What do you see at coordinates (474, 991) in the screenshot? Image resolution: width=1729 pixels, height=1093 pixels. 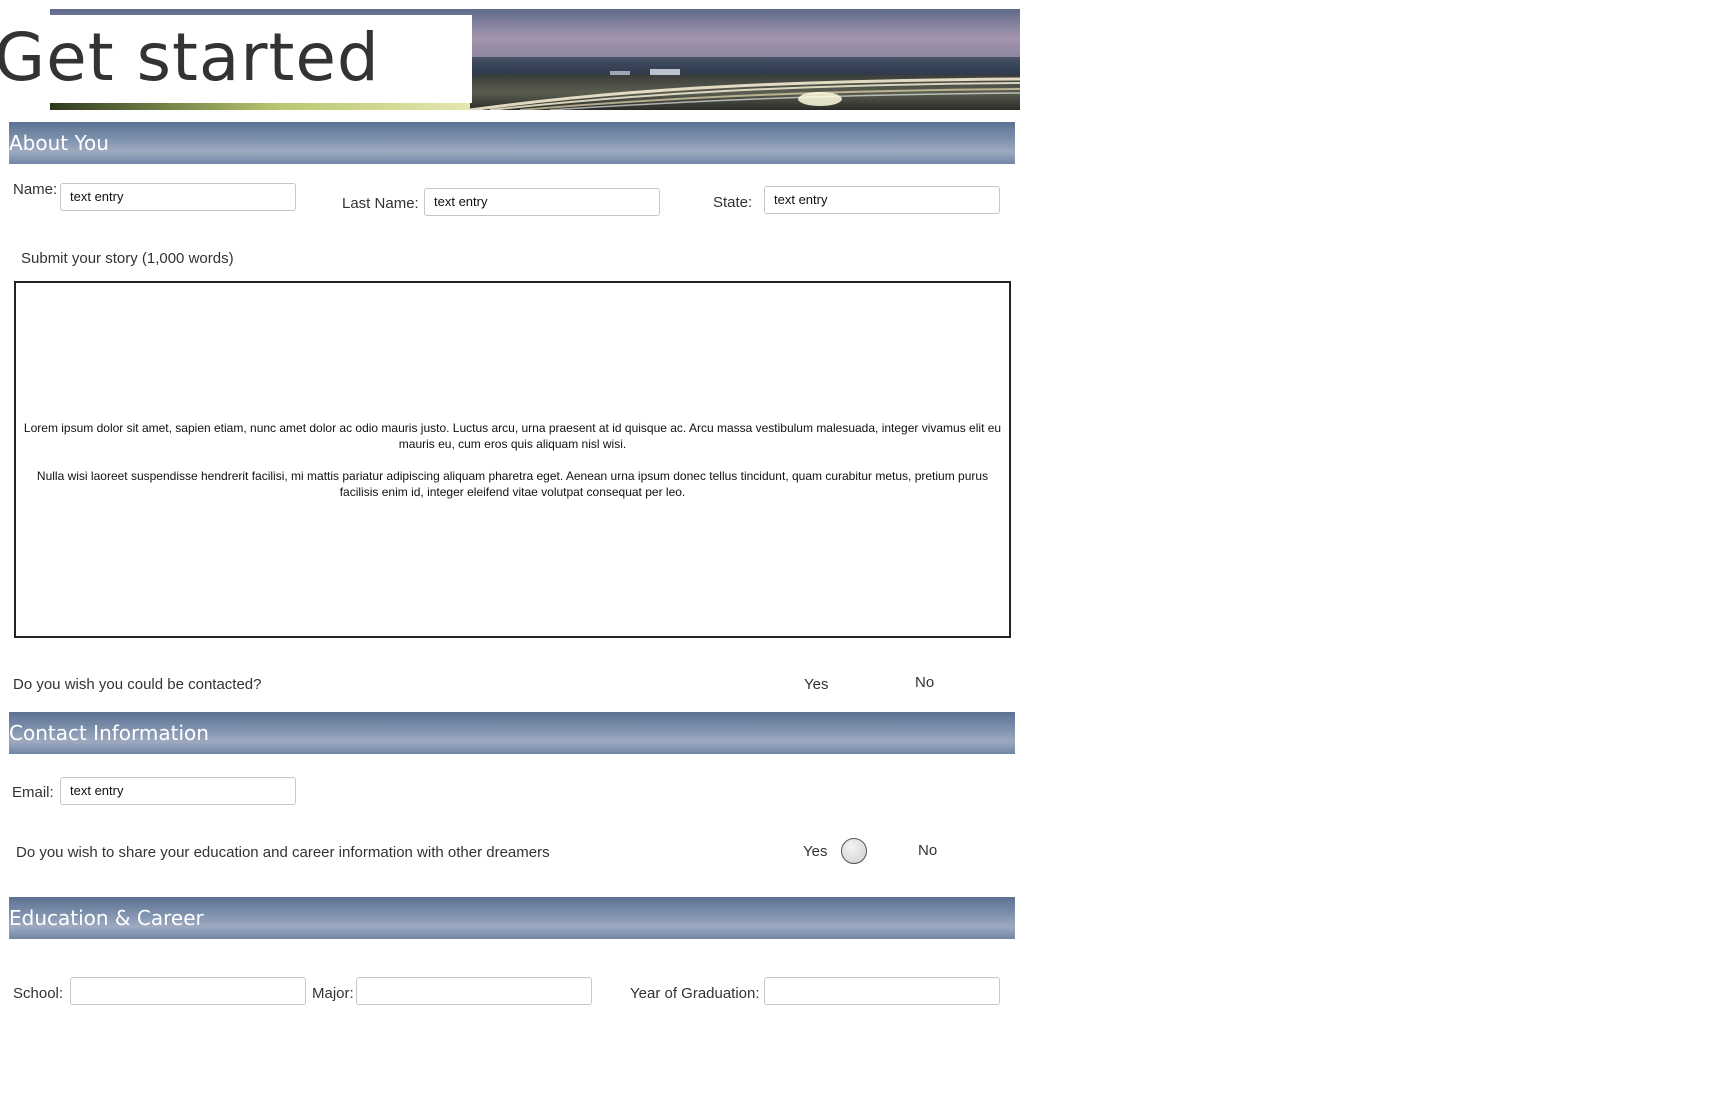 I see `major-input` at bounding box center [474, 991].